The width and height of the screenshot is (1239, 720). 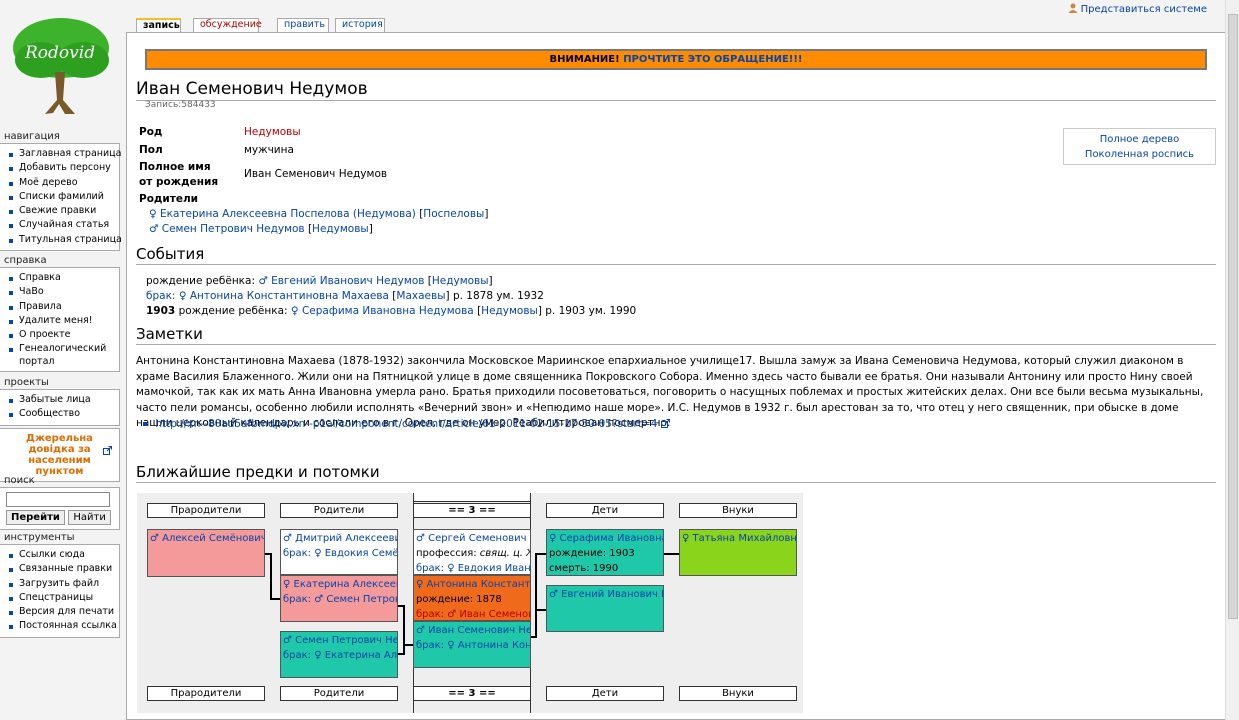 I want to click on tools-title: инструменты, so click(x=39, y=537).